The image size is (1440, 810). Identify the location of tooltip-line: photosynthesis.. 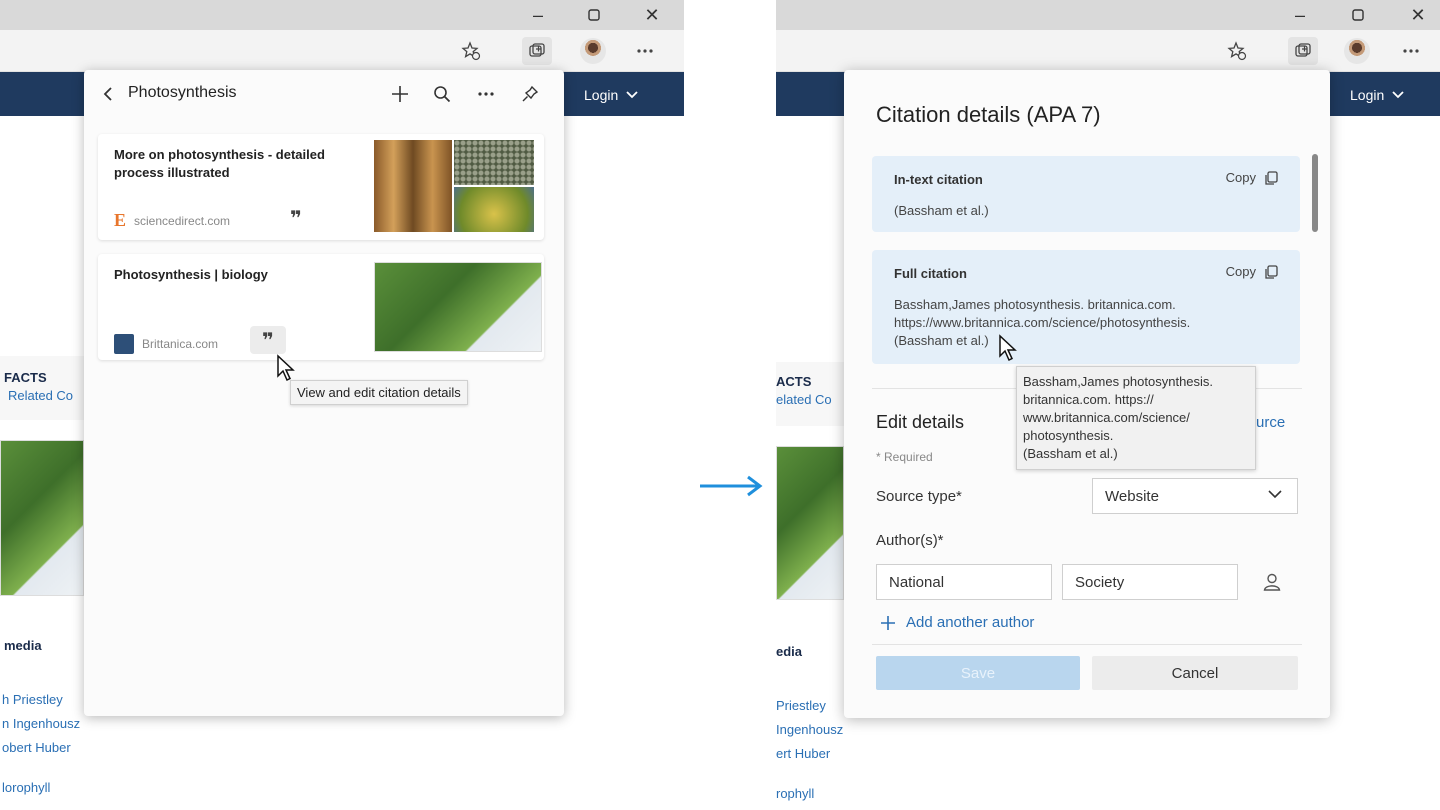
(1068, 435).